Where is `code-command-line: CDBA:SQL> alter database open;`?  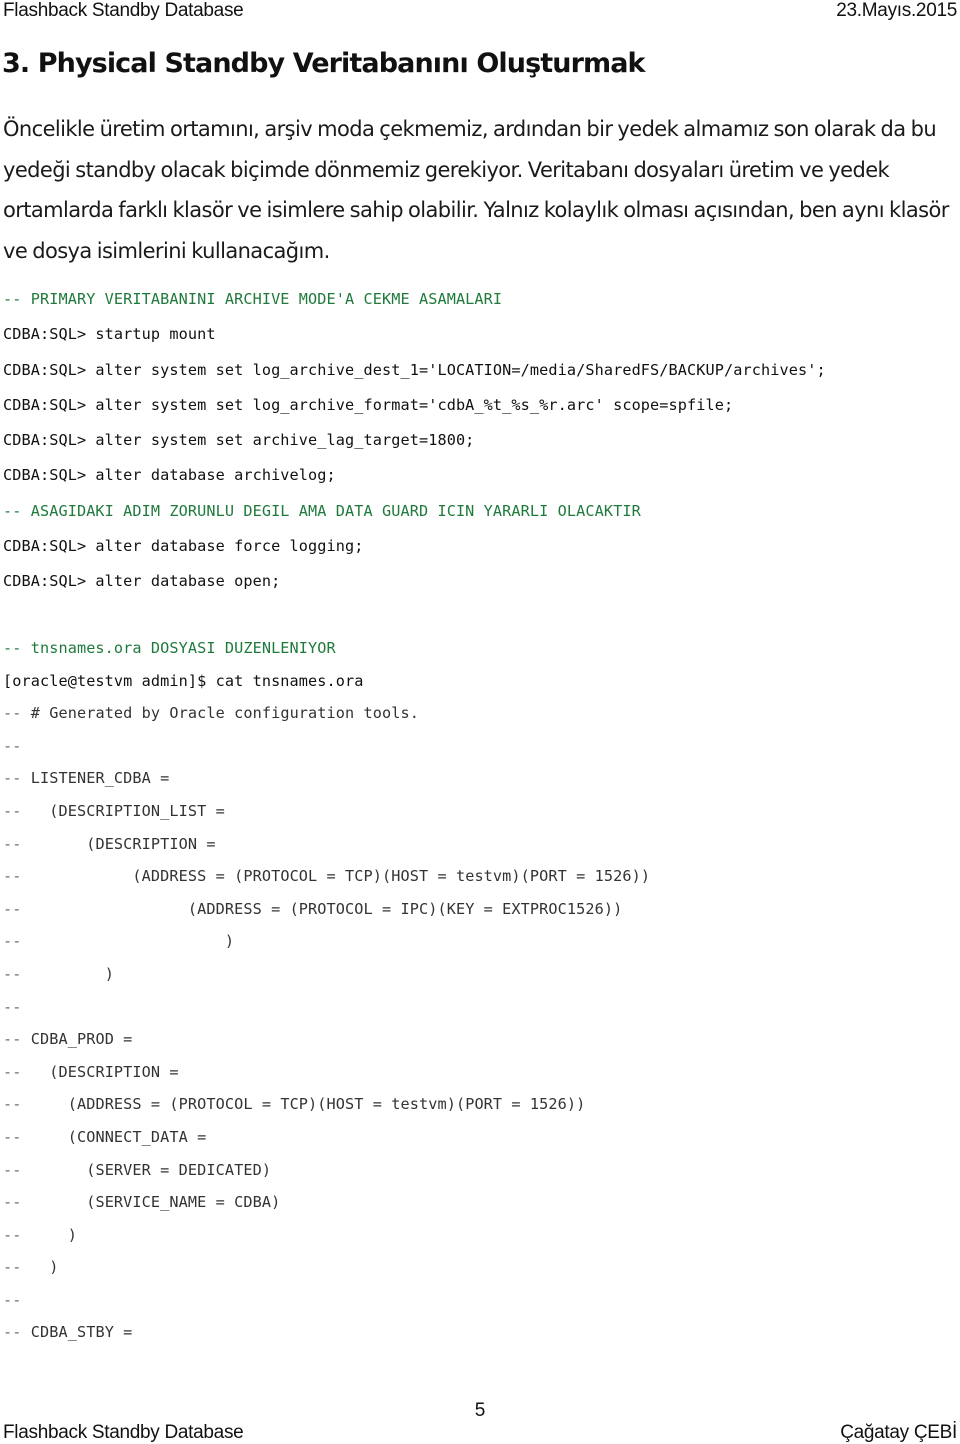 code-command-line: CDBA:SQL> alter database open; is located at coordinates (142, 581).